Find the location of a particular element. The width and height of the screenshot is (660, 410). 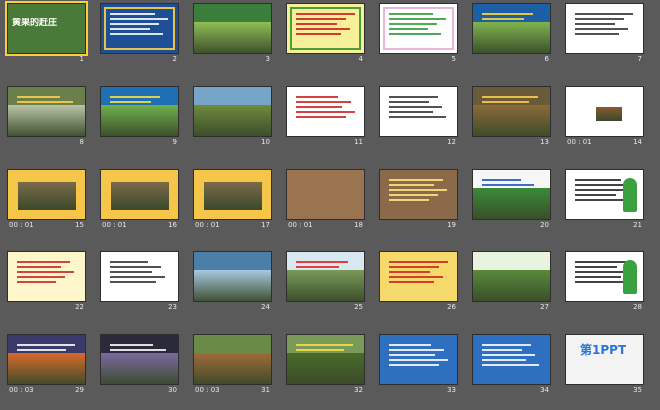

slide-number: 15 is located at coordinates (79, 225).